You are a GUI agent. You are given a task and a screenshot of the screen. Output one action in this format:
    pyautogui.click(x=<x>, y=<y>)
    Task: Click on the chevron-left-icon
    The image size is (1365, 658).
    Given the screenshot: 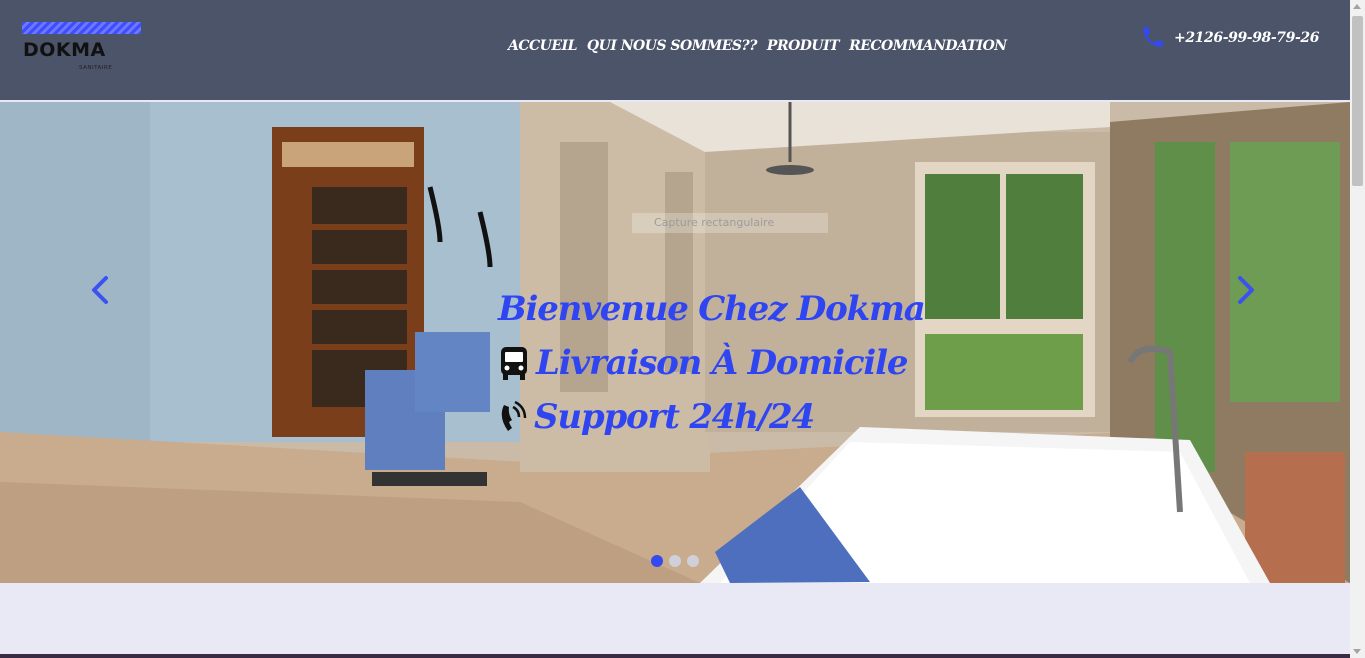 What is the action you would take?
    pyautogui.click(x=100, y=290)
    